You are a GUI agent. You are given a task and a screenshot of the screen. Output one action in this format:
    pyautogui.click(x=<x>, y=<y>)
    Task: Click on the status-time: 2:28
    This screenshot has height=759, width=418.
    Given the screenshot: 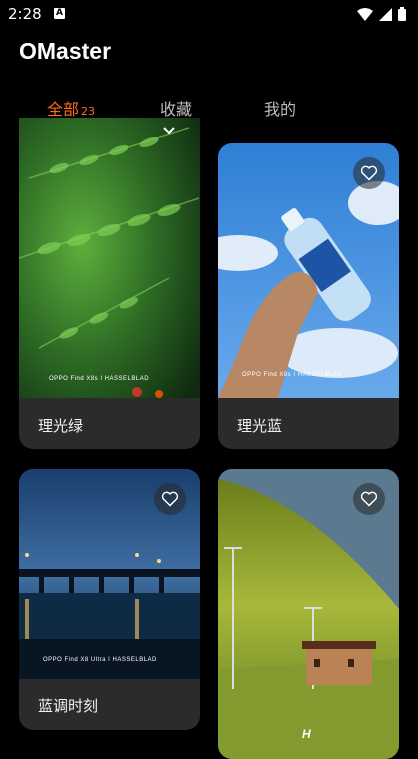 What is the action you would take?
    pyautogui.click(x=25, y=14)
    